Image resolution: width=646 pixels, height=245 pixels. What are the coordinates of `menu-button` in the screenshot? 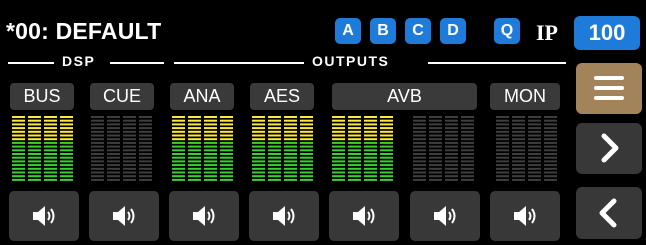 It's located at (609, 88).